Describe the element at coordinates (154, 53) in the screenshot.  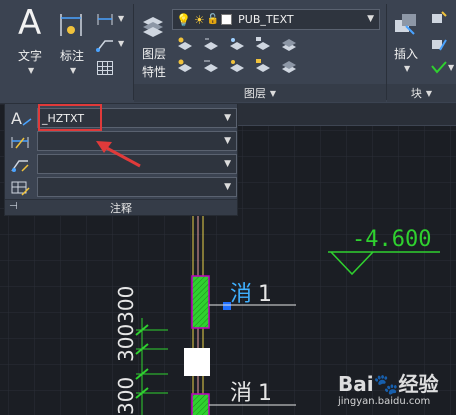
I see `layer-properties-label-1: 图层` at that location.